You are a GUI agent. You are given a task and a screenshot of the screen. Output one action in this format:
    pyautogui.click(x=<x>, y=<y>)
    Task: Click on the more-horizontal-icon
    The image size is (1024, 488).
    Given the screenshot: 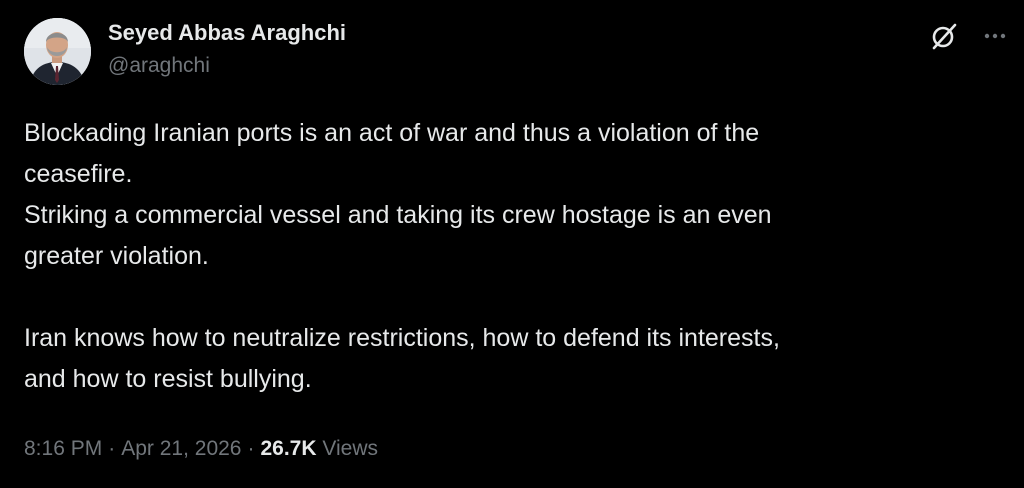 What is the action you would take?
    pyautogui.click(x=995, y=36)
    